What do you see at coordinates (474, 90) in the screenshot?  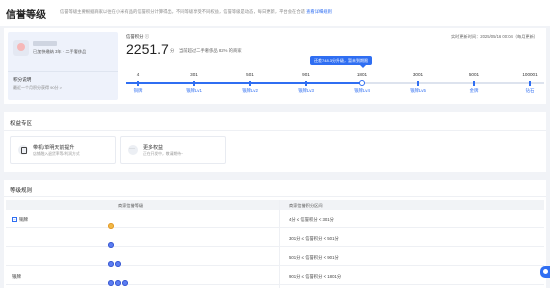 I see `level-name: 金牌` at bounding box center [474, 90].